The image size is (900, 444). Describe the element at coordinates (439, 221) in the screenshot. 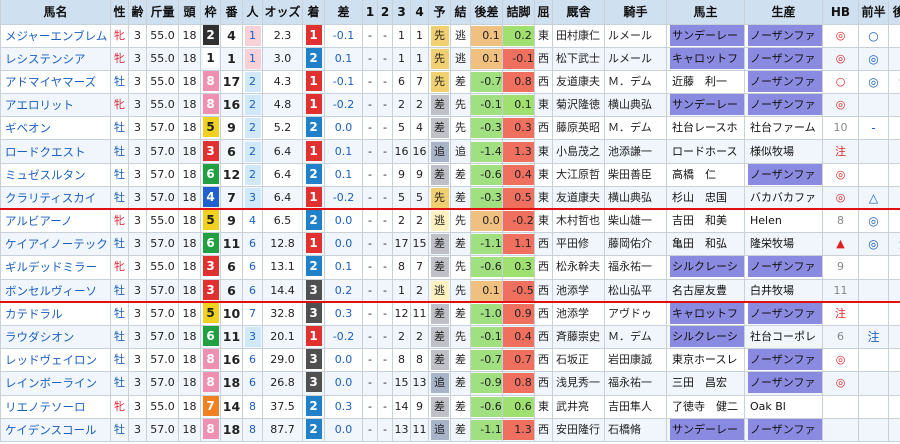

I see `predicted-style-cell: 逃` at that location.